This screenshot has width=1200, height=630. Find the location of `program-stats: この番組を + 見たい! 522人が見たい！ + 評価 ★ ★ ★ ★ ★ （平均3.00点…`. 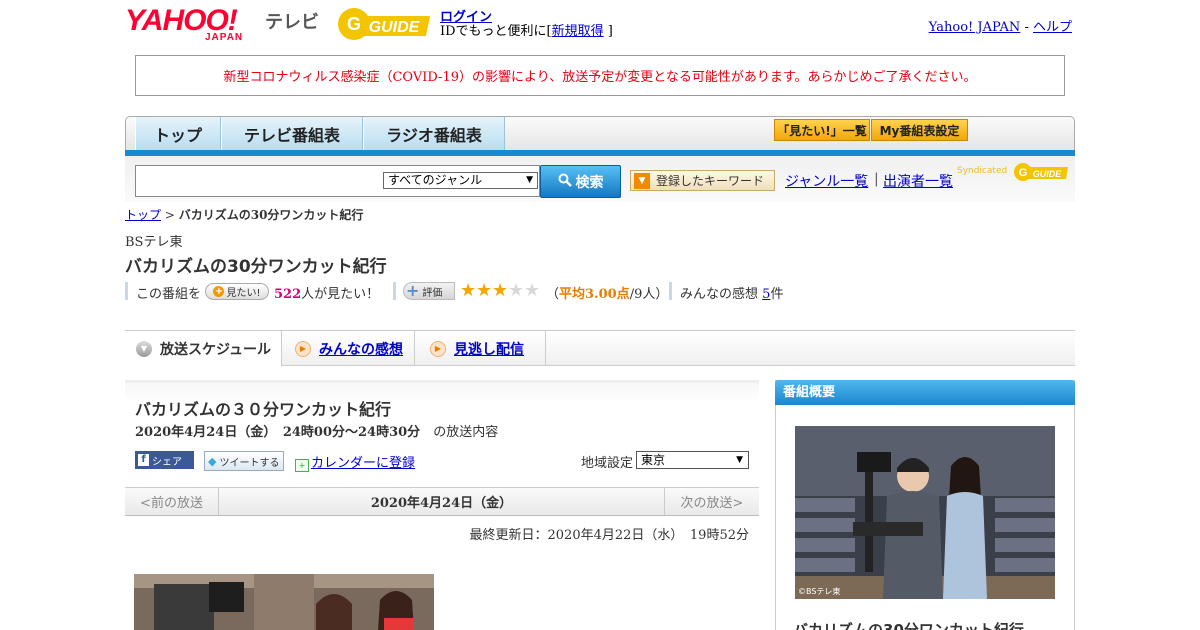

program-stats: この番組を + 見たい! 522人が見たい！ + 評価 ★ ★ ★ ★ ★ （平均3.00点… is located at coordinates (475, 291).